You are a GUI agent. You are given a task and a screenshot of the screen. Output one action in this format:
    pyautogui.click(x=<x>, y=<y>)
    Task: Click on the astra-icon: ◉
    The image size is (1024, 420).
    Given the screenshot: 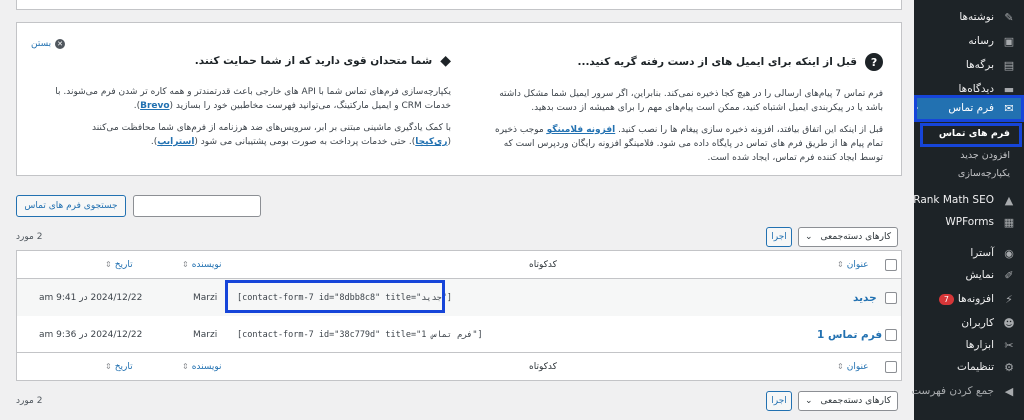 What is the action you would take?
    pyautogui.click(x=1009, y=253)
    